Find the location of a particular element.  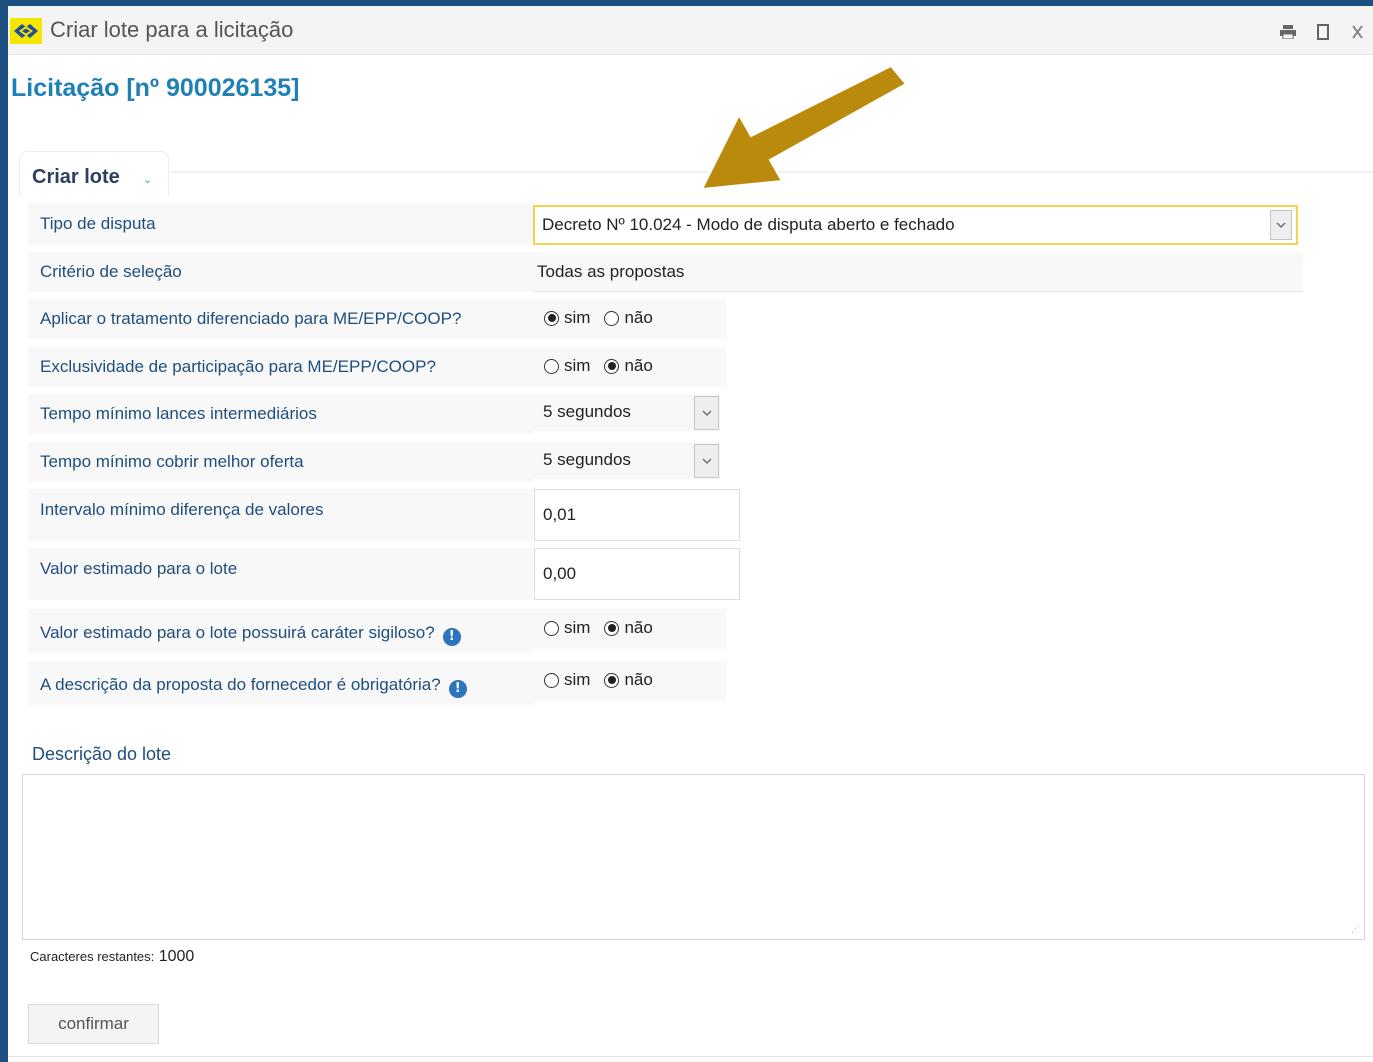

char-counter-value: 1000 is located at coordinates (176, 956).